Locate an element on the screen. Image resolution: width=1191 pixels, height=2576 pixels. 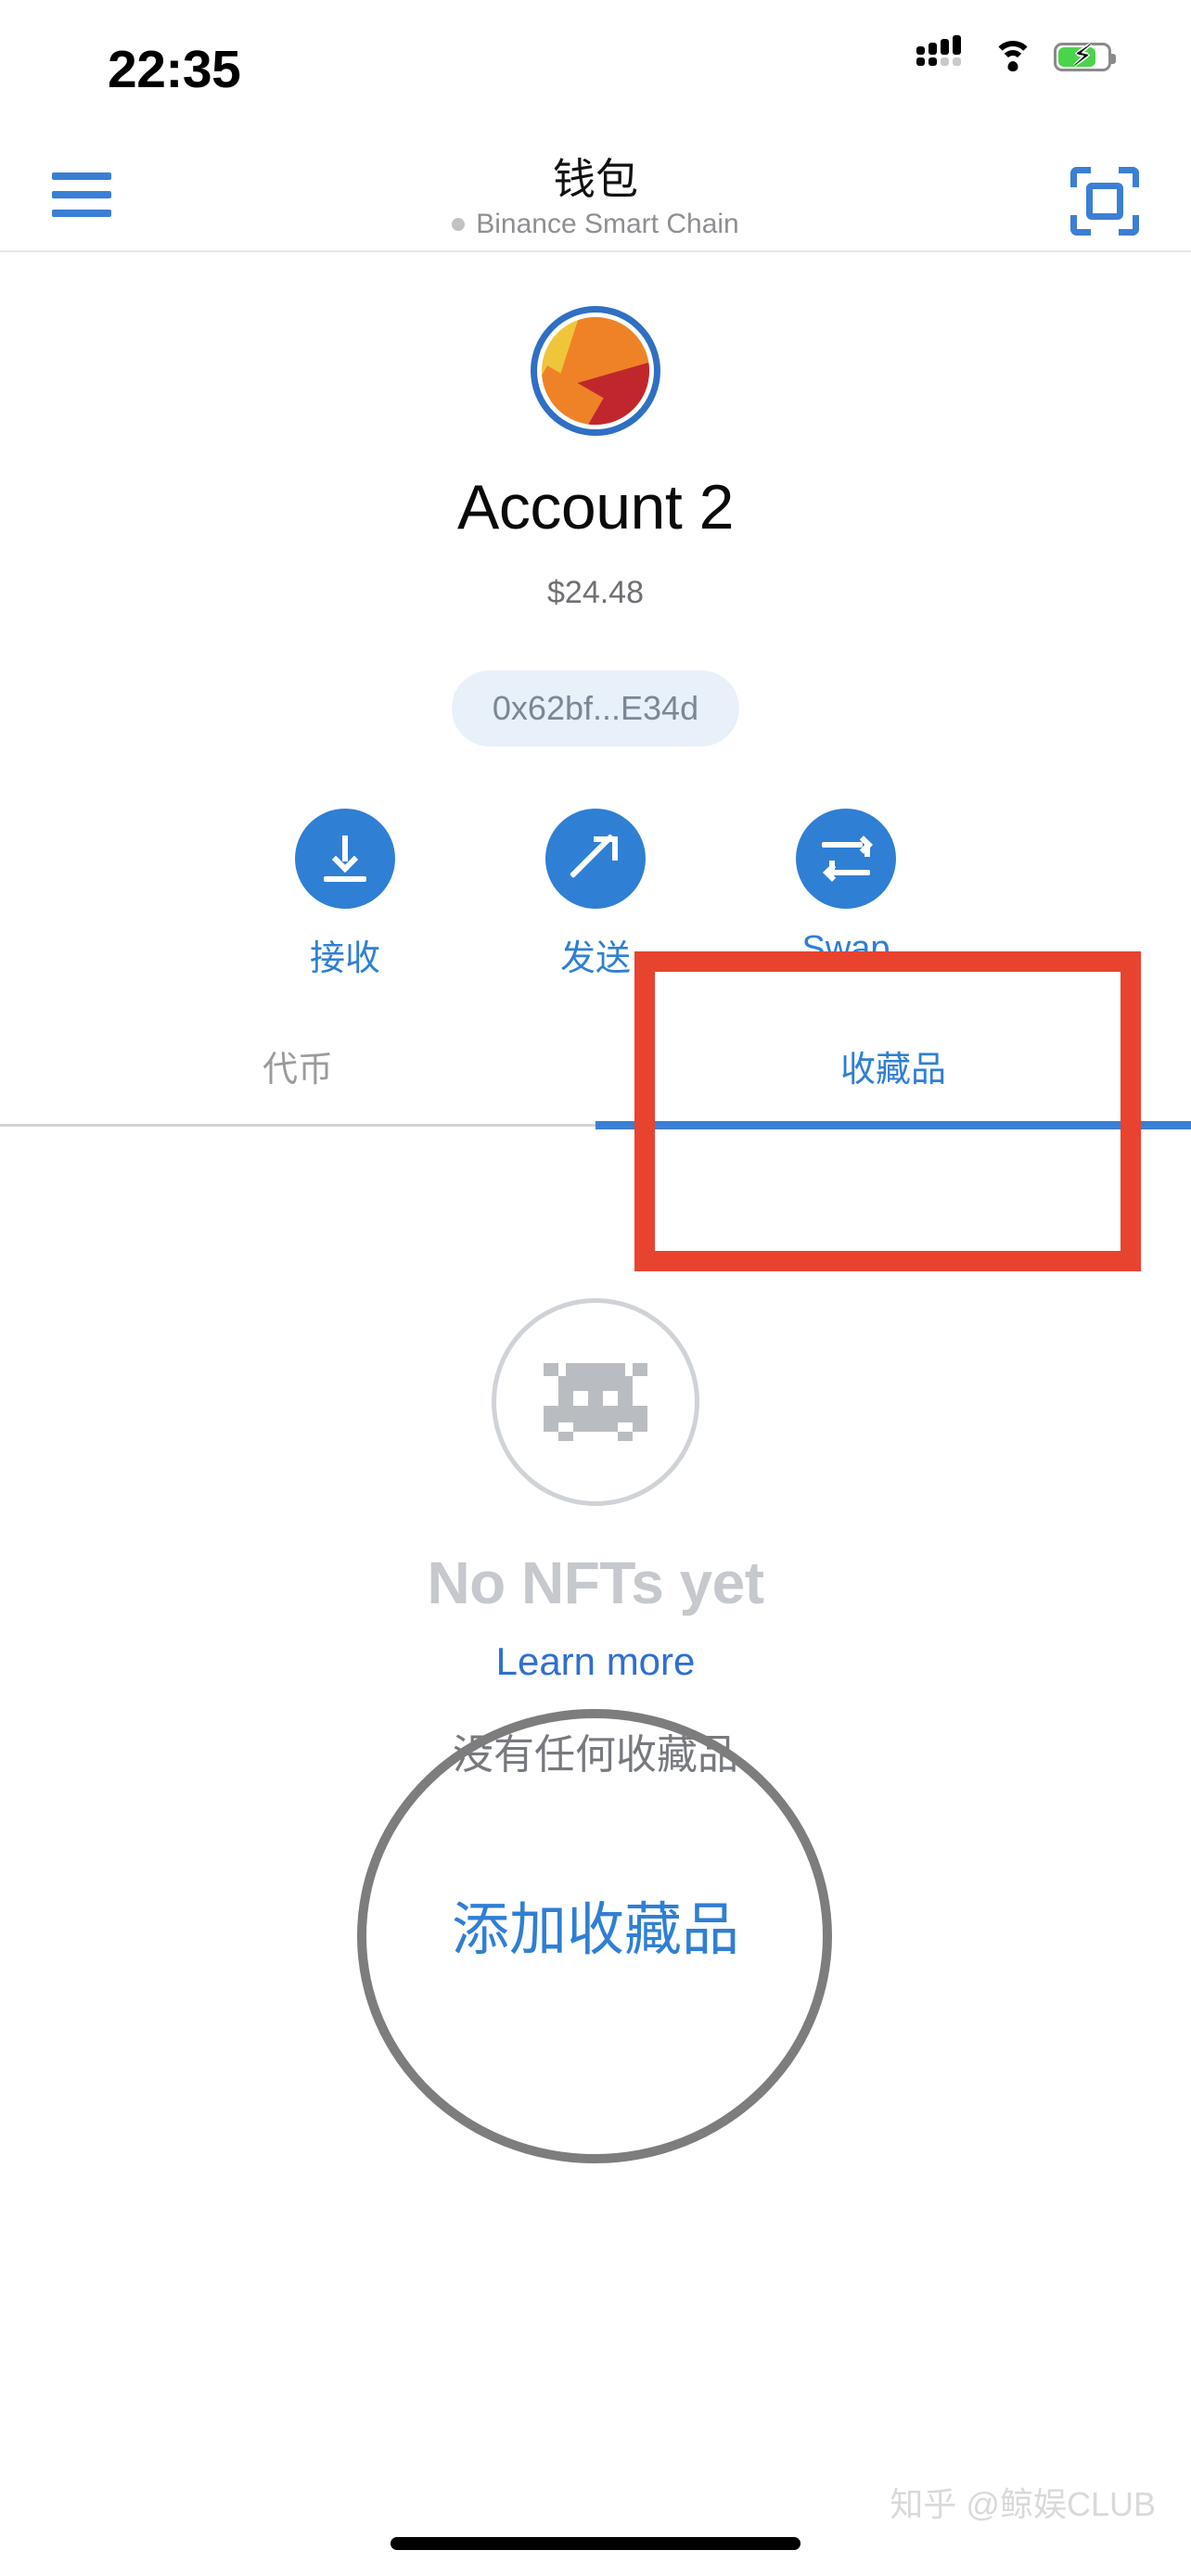
wallet-tabs: 代币 收藏品 is located at coordinates (595, 1097).